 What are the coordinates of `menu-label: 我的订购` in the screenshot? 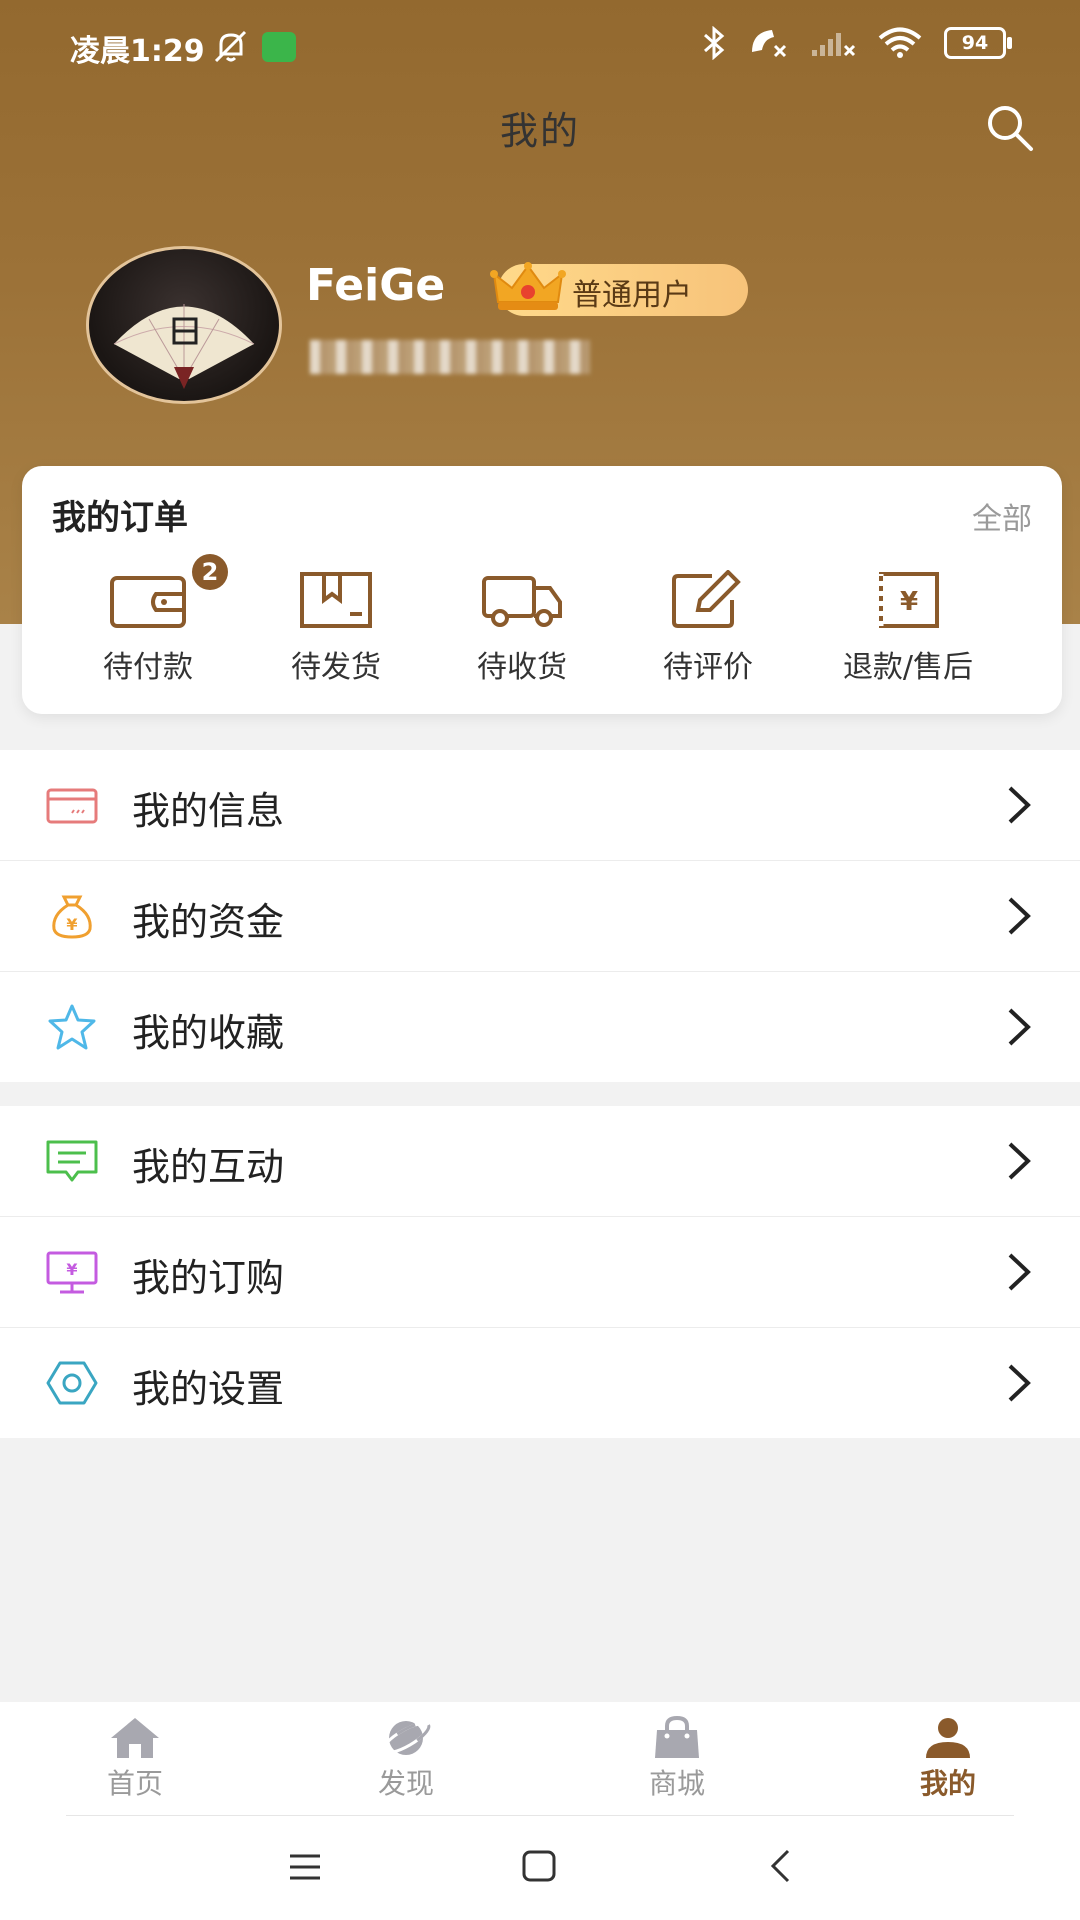 It's located at (208, 1278).